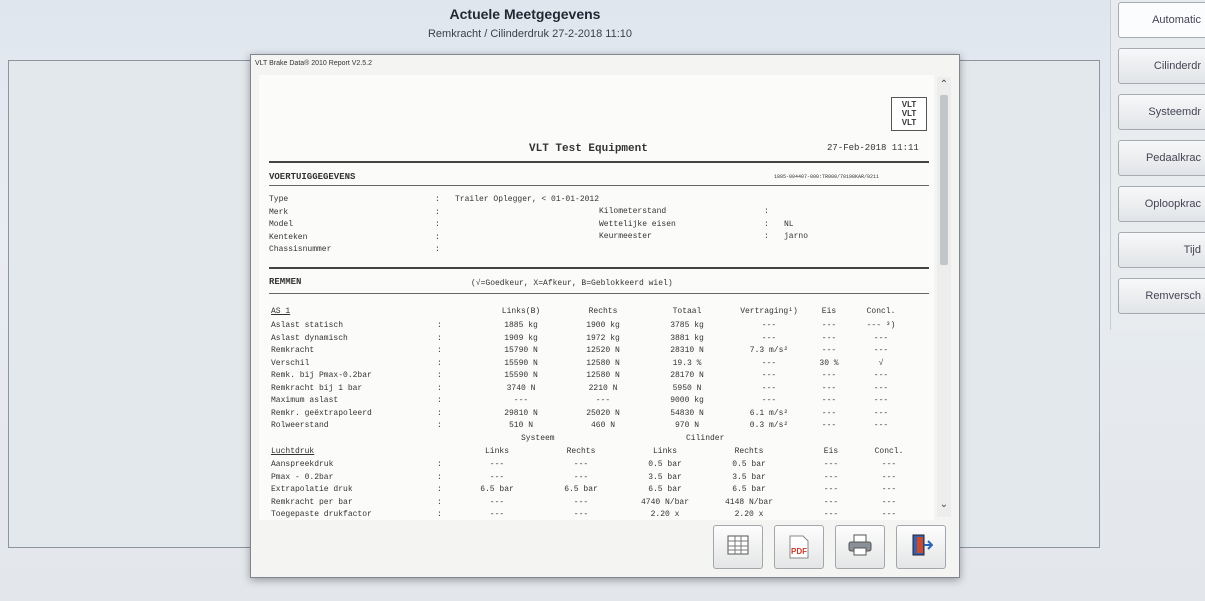 The width and height of the screenshot is (1205, 601). What do you see at coordinates (281, 311) in the screenshot?
I see `axle-label: AS 1` at bounding box center [281, 311].